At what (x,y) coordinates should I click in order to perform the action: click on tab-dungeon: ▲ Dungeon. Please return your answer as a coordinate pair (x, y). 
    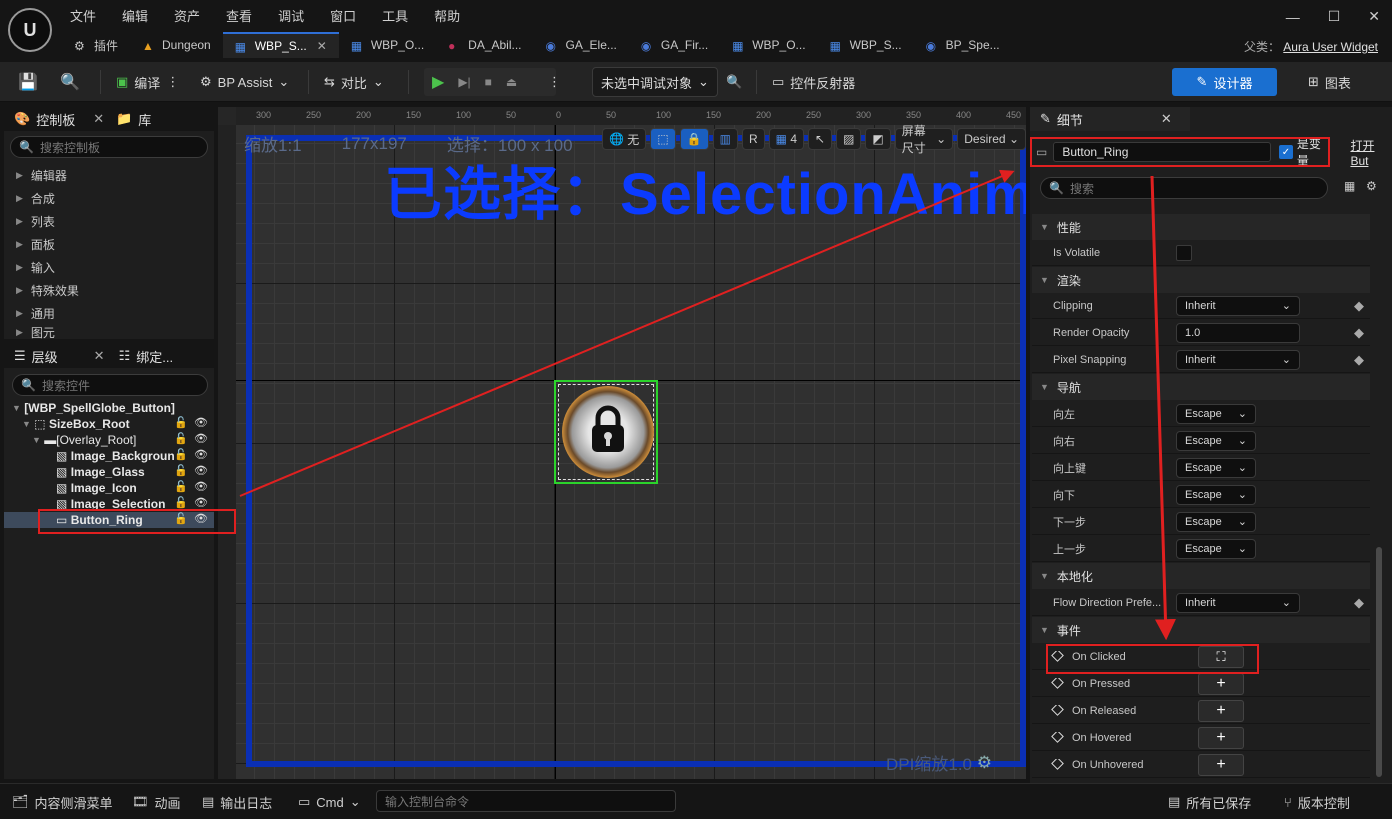
    Looking at the image, I should click on (176, 45).